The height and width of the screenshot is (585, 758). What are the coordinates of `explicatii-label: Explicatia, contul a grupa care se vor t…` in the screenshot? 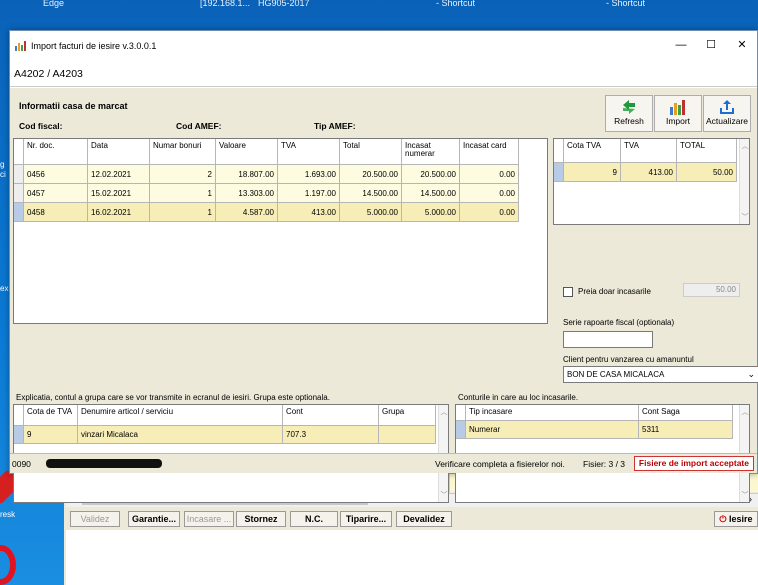 It's located at (173, 397).